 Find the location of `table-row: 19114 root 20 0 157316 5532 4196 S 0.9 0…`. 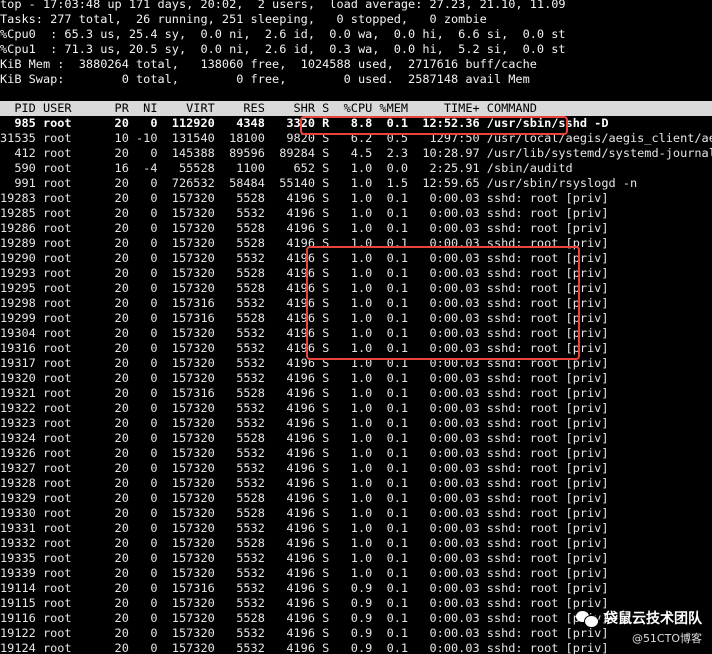

table-row: 19114 root 20 0 157316 5532 4196 S 0.9 0… is located at coordinates (304, 588).